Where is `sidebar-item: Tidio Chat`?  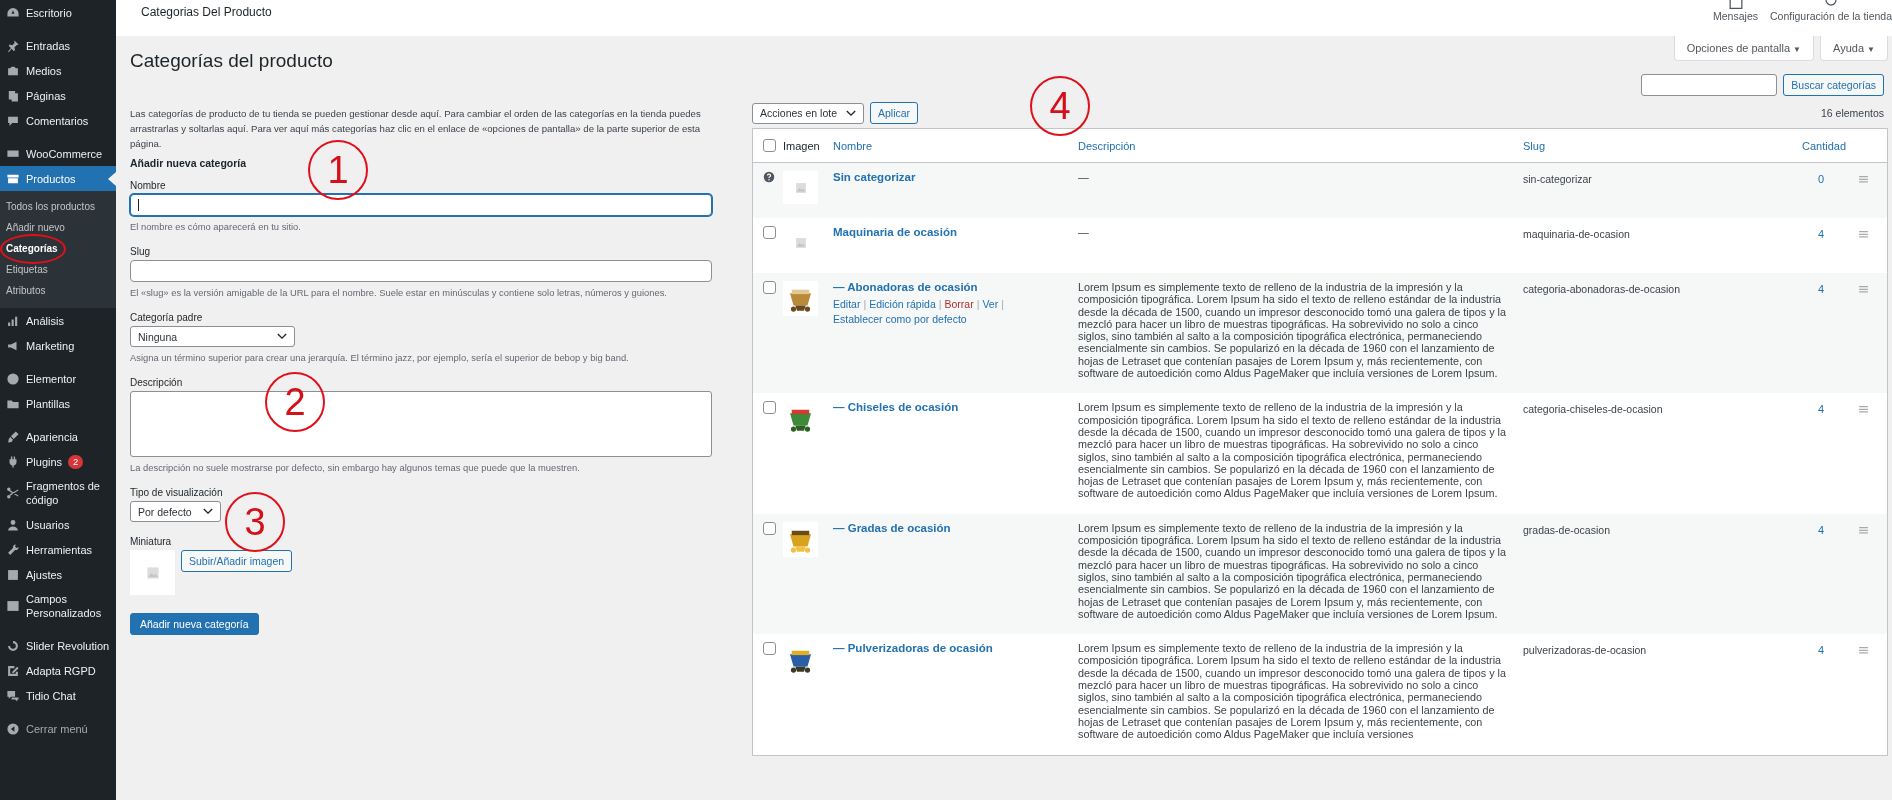
sidebar-item: Tidio Chat is located at coordinates (58, 695).